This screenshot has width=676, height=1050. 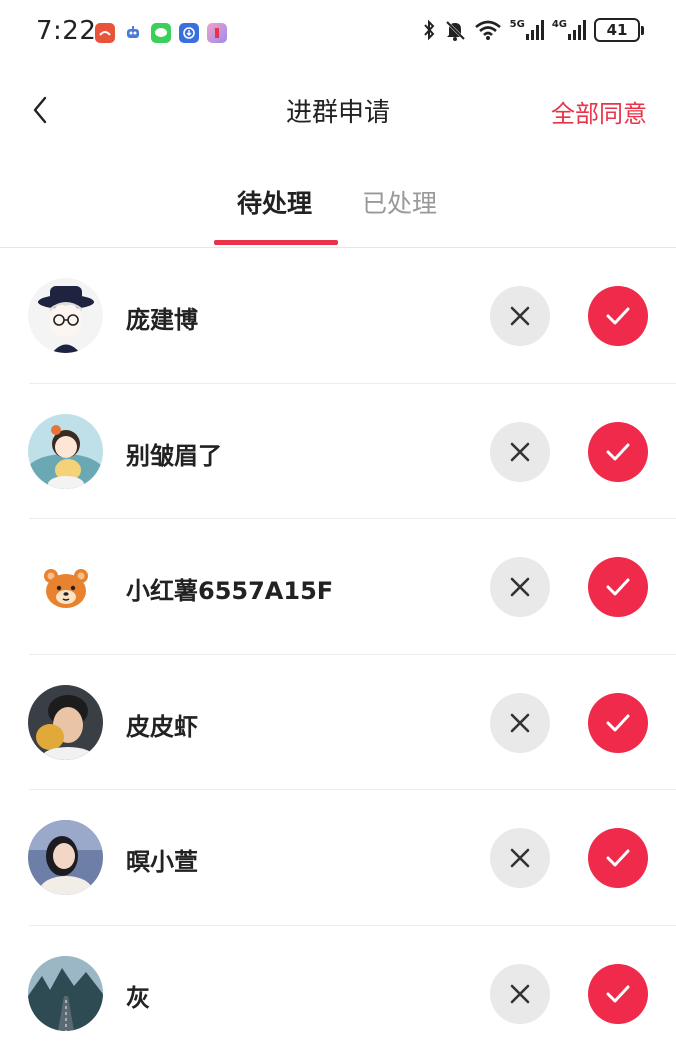 I want to click on missed-call-icon, so click(x=105, y=33).